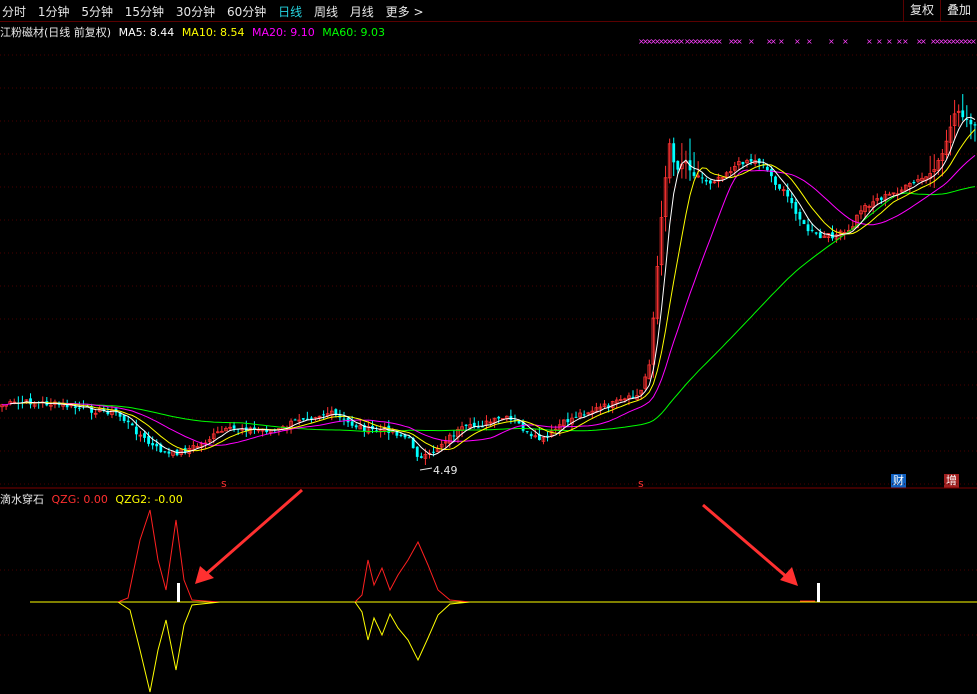  Describe the element at coordinates (445, 470) in the screenshot. I see `low-price-label: 4.49` at that location.